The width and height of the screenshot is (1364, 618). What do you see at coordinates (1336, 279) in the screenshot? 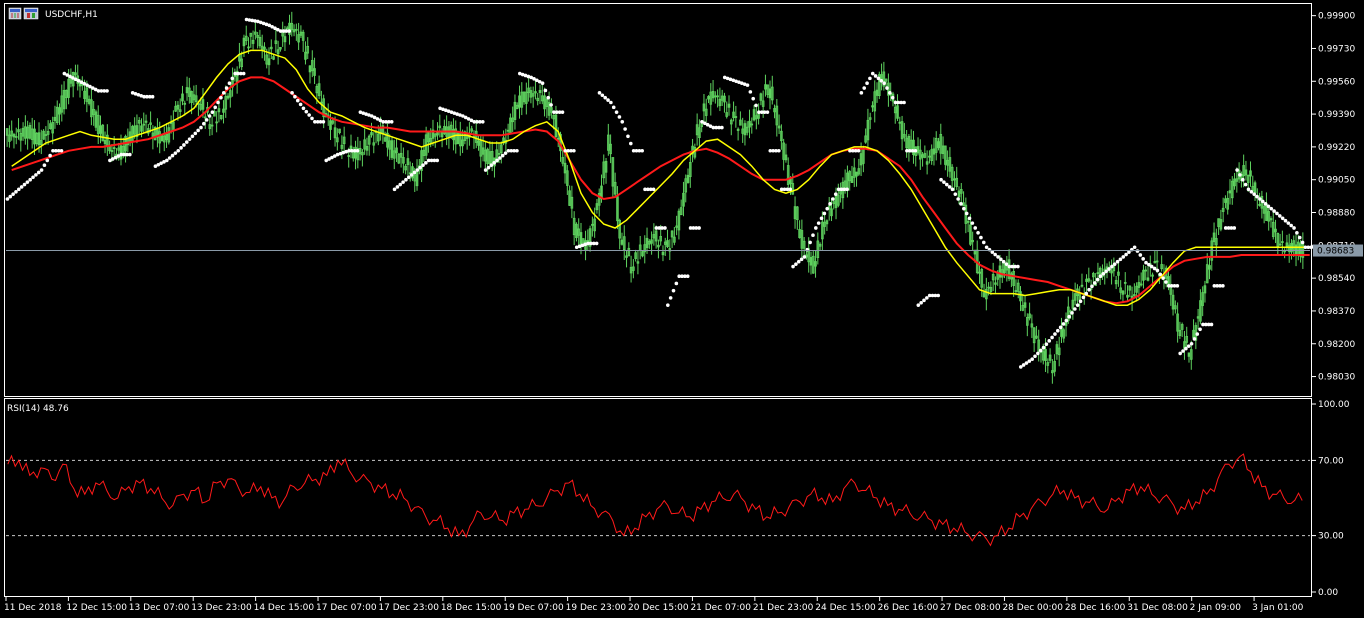
I see `price-tick-label: 0.98540` at bounding box center [1336, 279].